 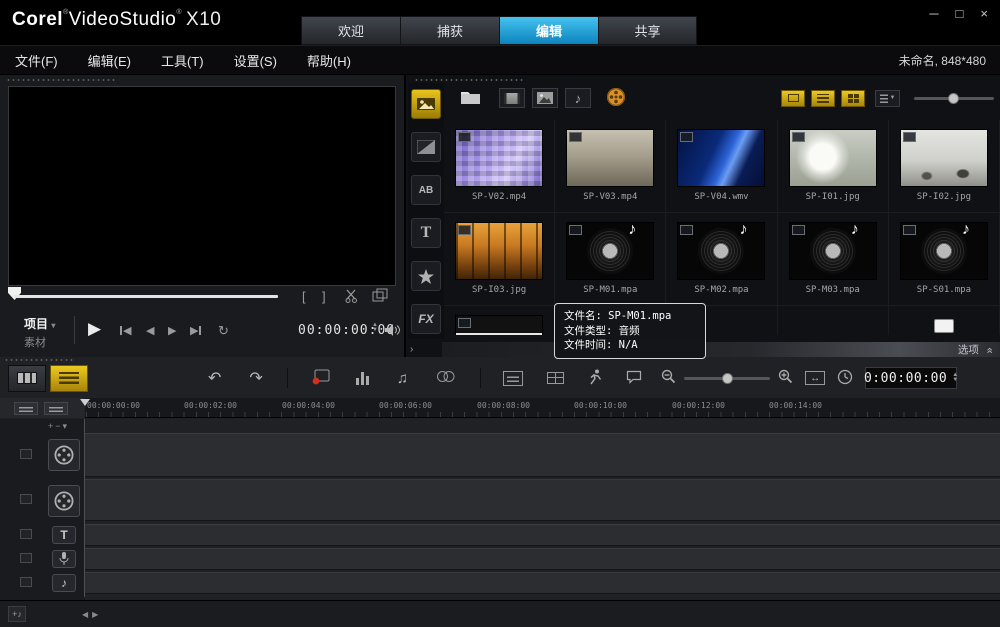 What do you see at coordinates (214, 378) in the screenshot?
I see `undo-button: ↶` at bounding box center [214, 378].